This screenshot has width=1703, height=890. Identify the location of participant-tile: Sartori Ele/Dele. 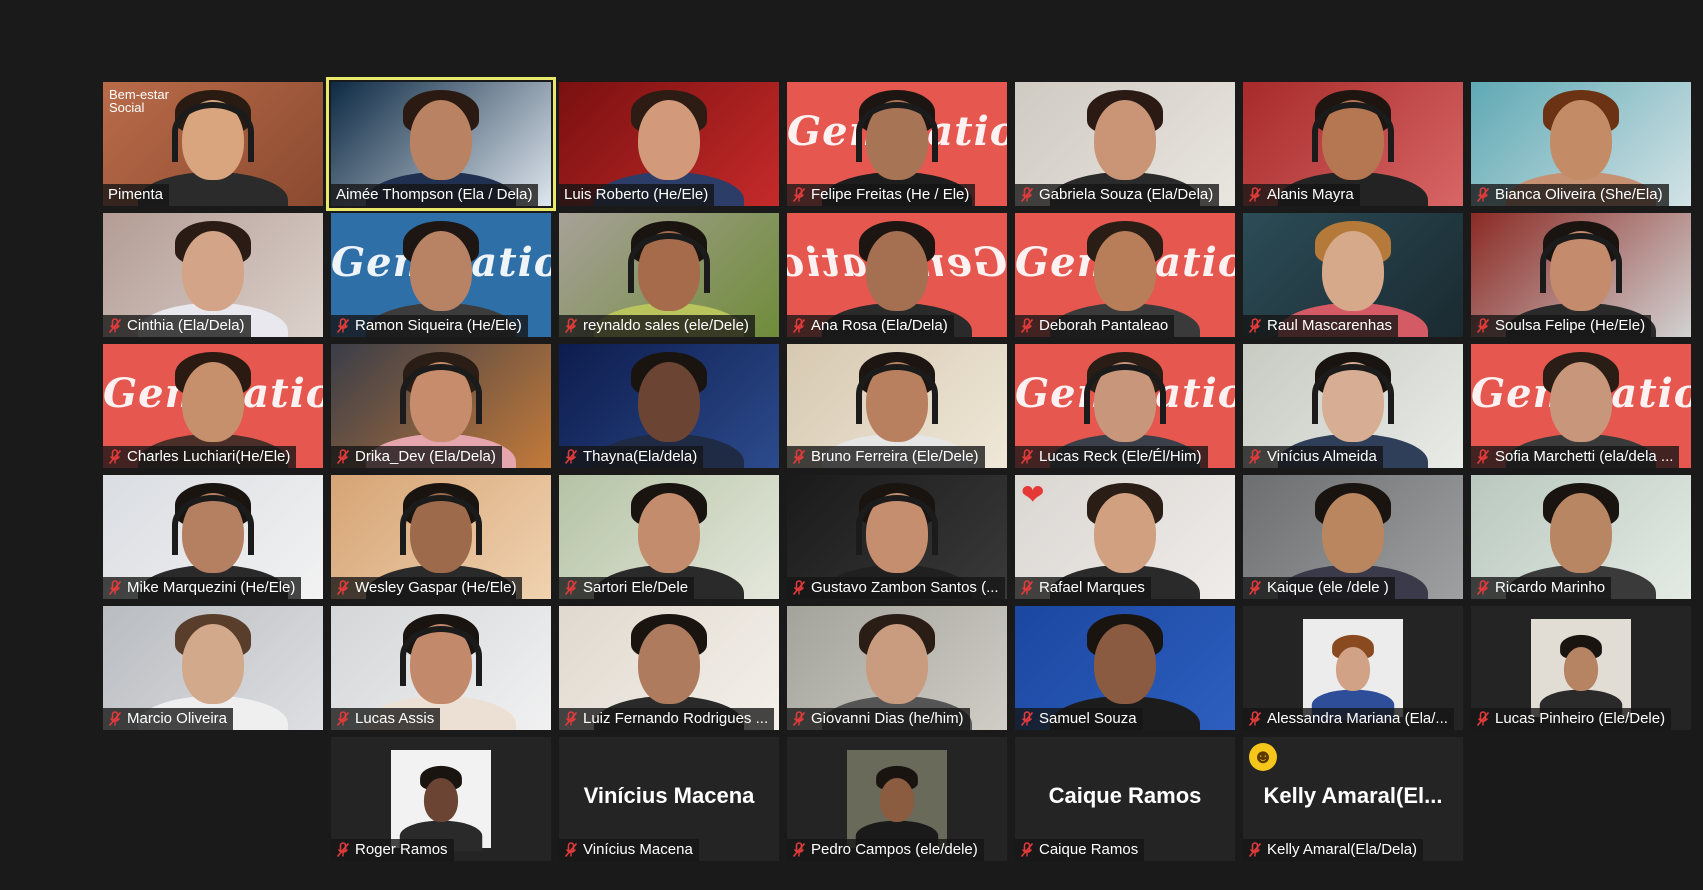
(669, 537).